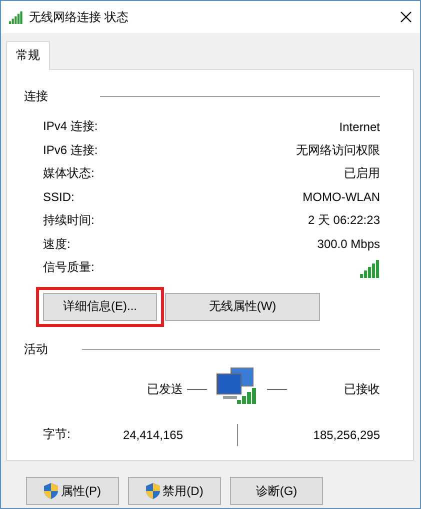 This screenshot has width=421, height=509. Describe the element at coordinates (68, 221) in the screenshot. I see `field-label: 持续时间:` at that location.